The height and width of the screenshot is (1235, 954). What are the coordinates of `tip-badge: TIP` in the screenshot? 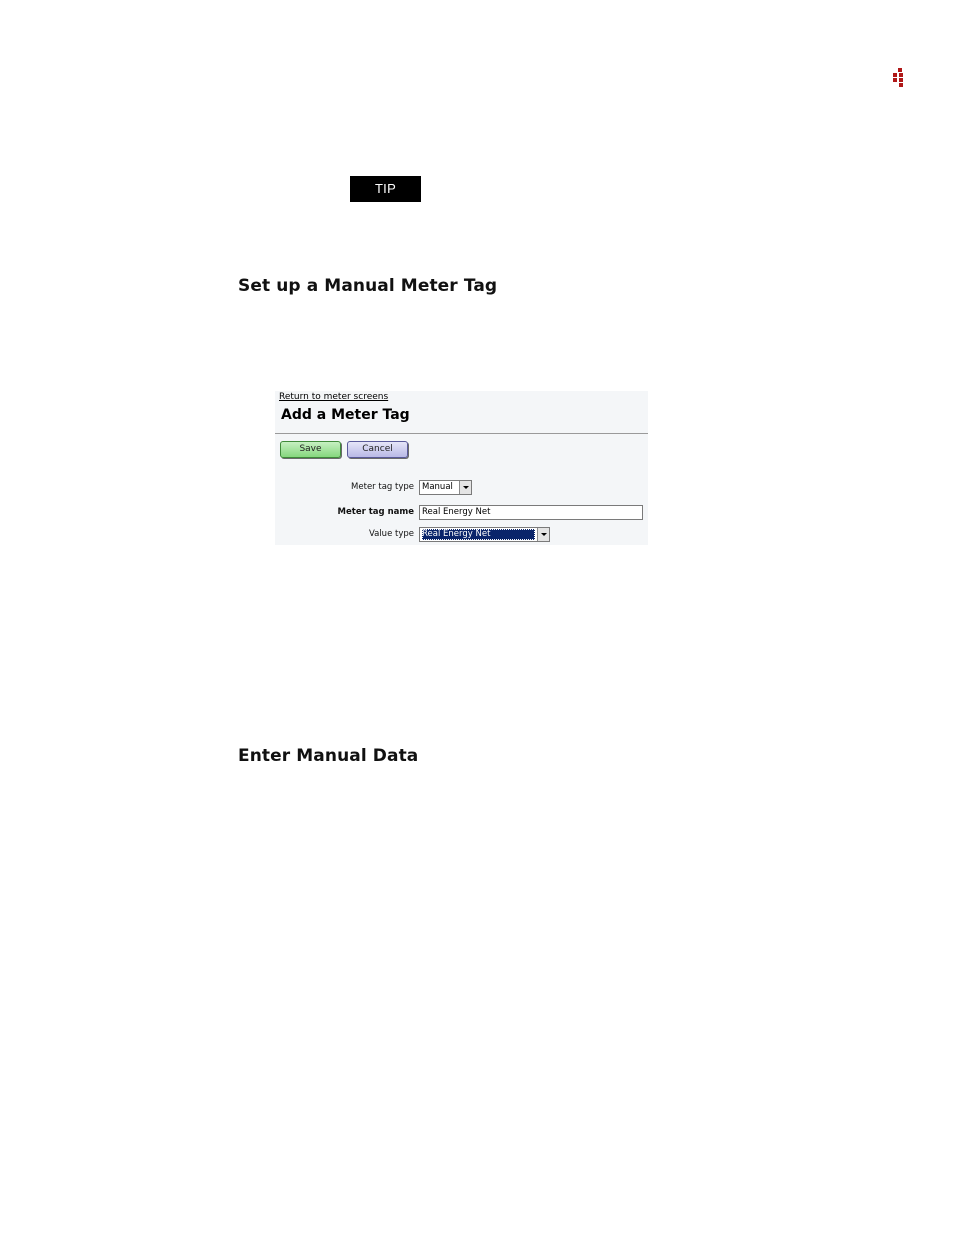 It's located at (385, 189).